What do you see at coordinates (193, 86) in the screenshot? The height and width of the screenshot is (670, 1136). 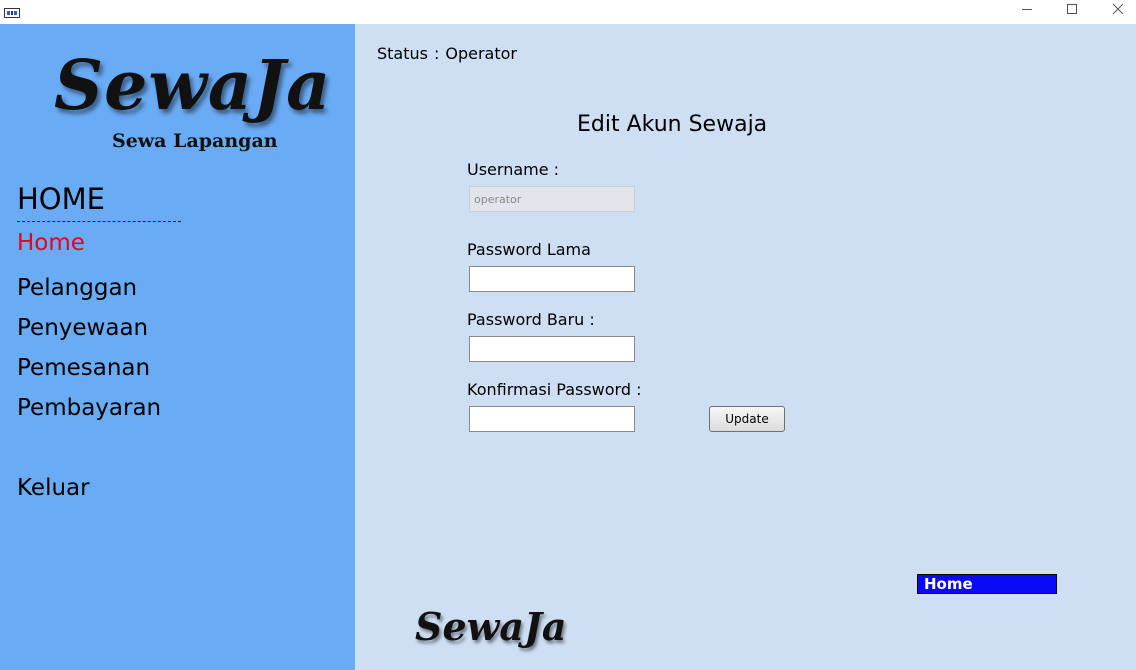 I see `logo-title: SewaJa` at bounding box center [193, 86].